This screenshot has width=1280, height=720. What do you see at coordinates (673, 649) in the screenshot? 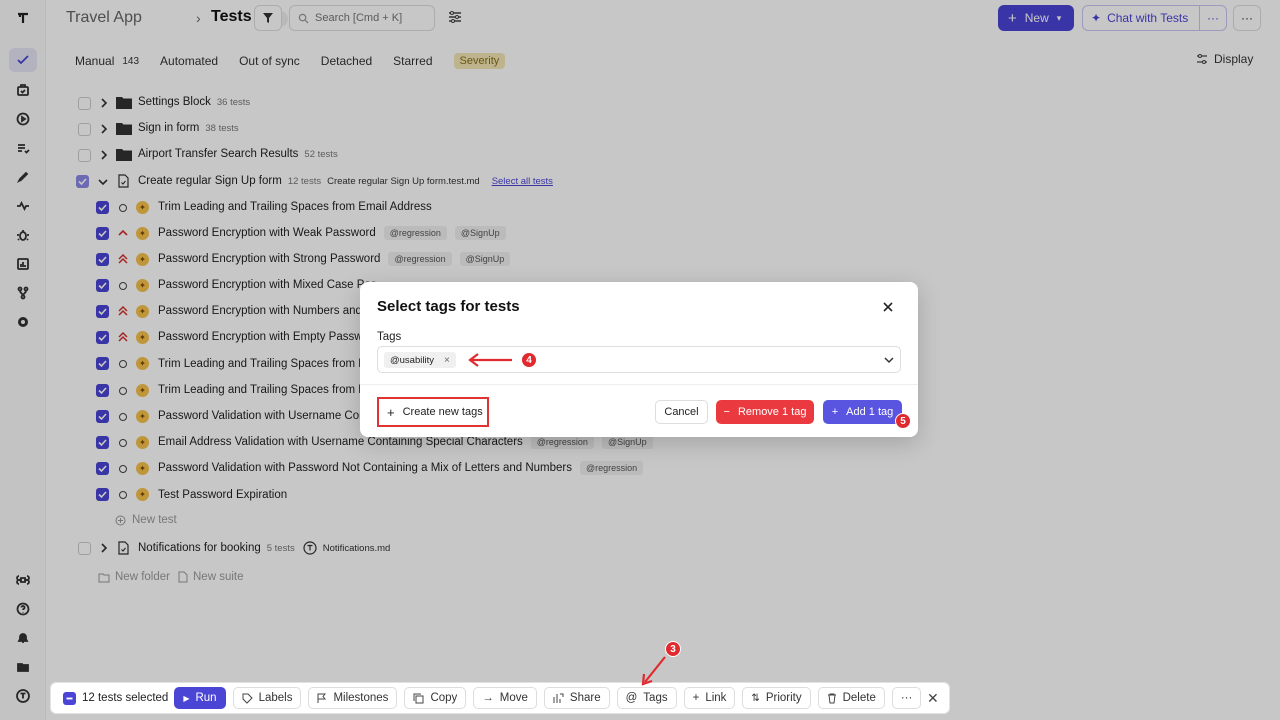
I see `annotation-badge-3: 3` at bounding box center [673, 649].